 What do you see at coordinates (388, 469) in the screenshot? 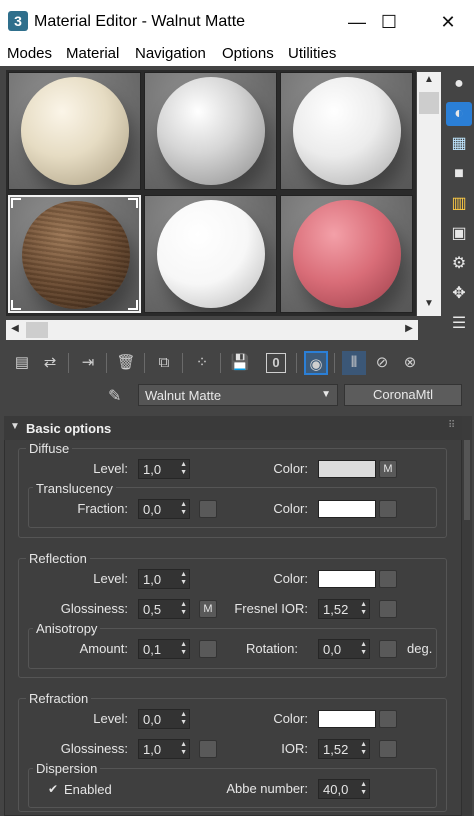
I see `diffuse-map-button: M` at bounding box center [388, 469].